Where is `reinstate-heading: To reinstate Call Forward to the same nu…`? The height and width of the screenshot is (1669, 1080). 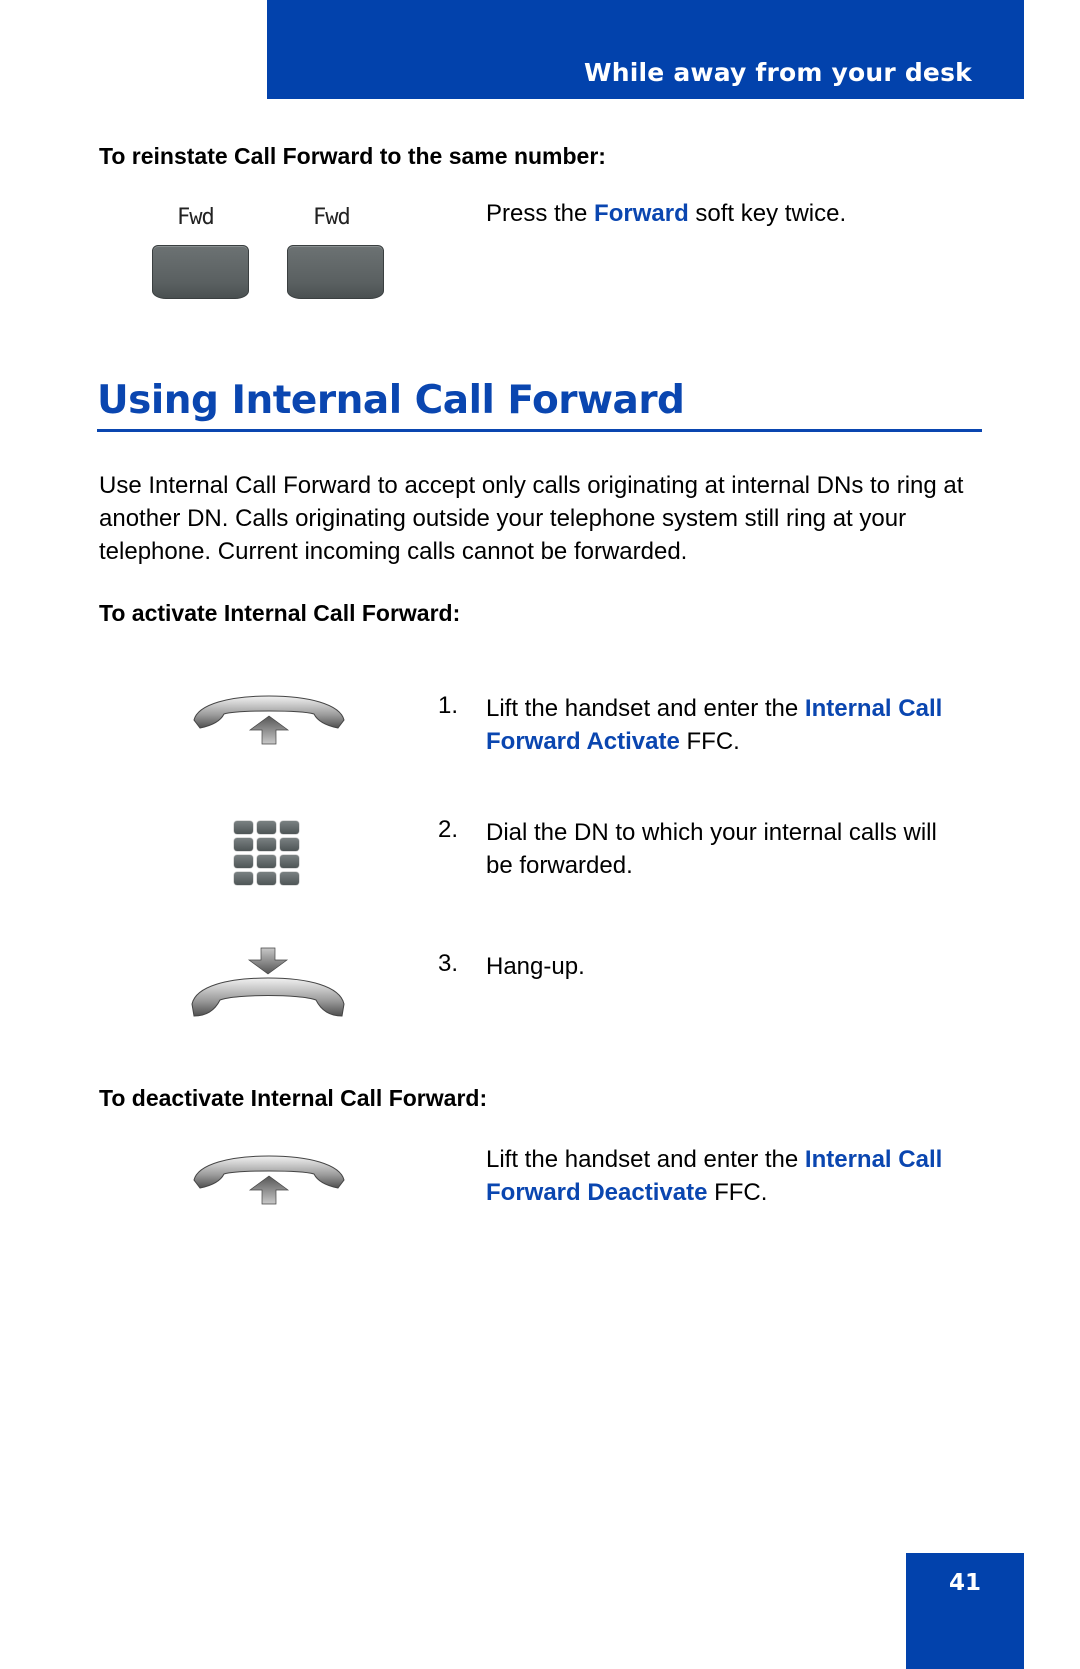 reinstate-heading: To reinstate Call Forward to the same nu… is located at coordinates (352, 156).